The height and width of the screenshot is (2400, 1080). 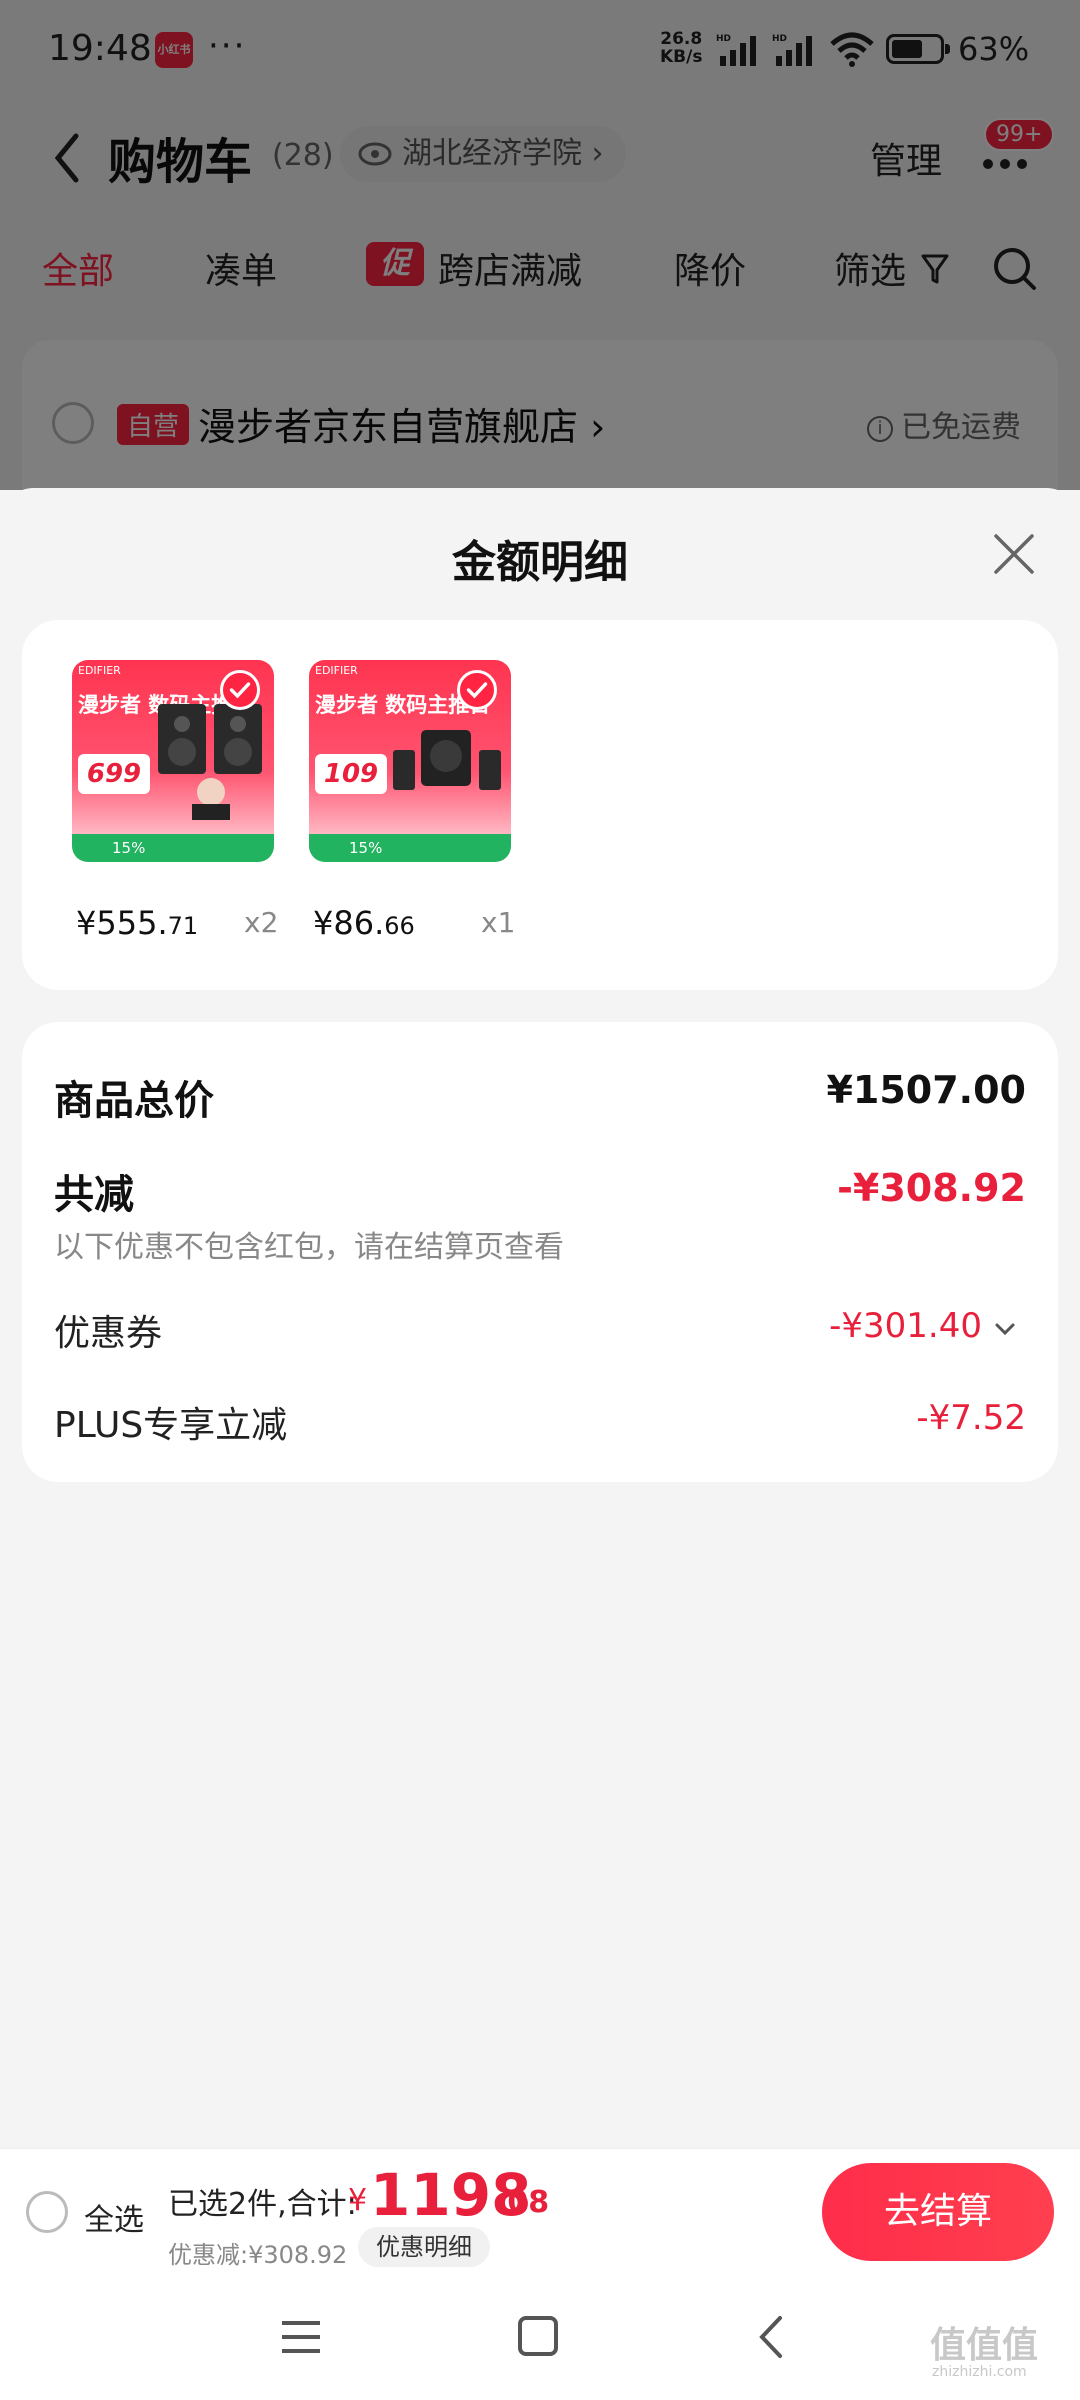 I want to click on chevron-down-icon, so click(x=1005, y=1329).